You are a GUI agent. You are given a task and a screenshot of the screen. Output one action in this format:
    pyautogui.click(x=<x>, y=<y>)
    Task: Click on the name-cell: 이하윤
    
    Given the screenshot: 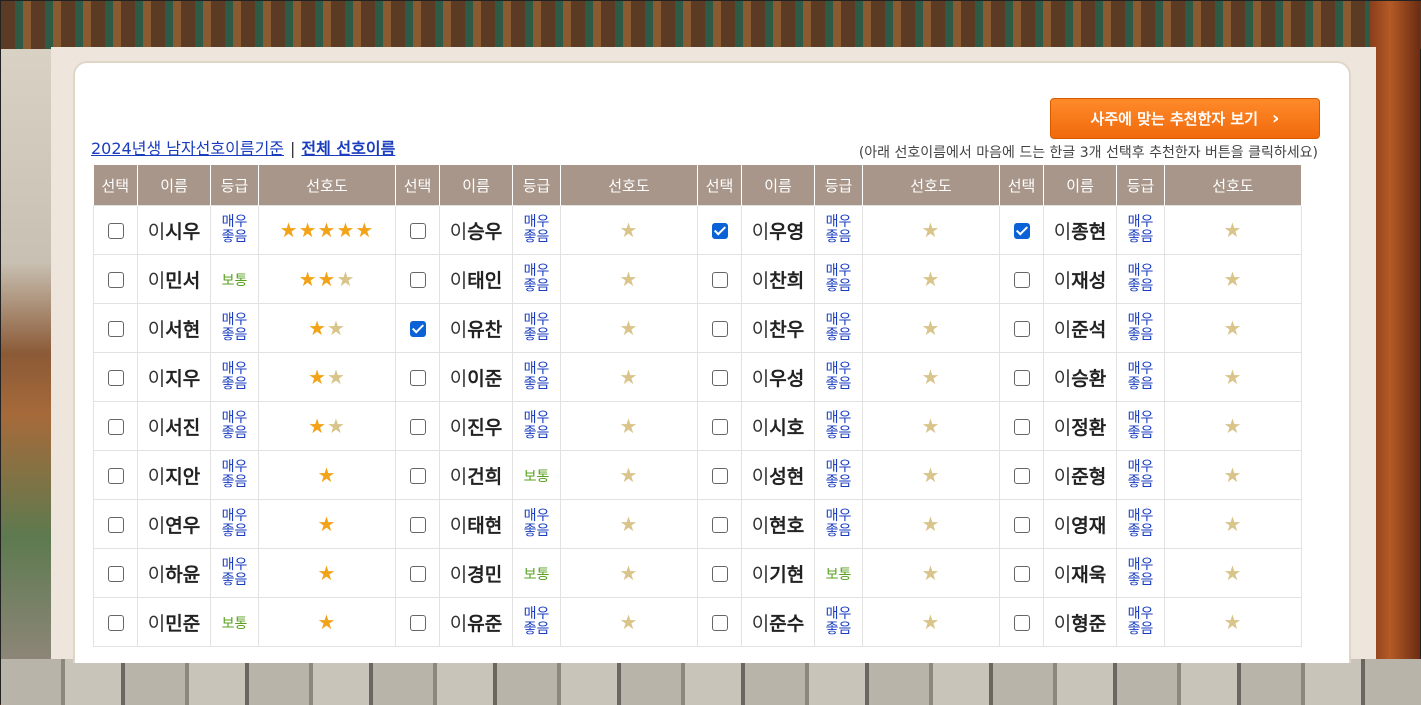 What is the action you would take?
    pyautogui.click(x=174, y=573)
    